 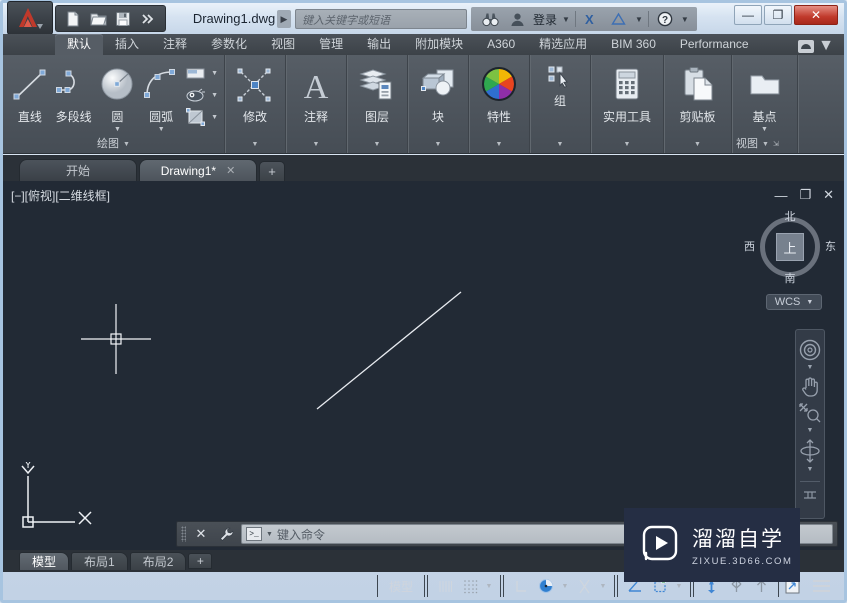 I want to click on pan-hand-icon, so click(x=810, y=387).